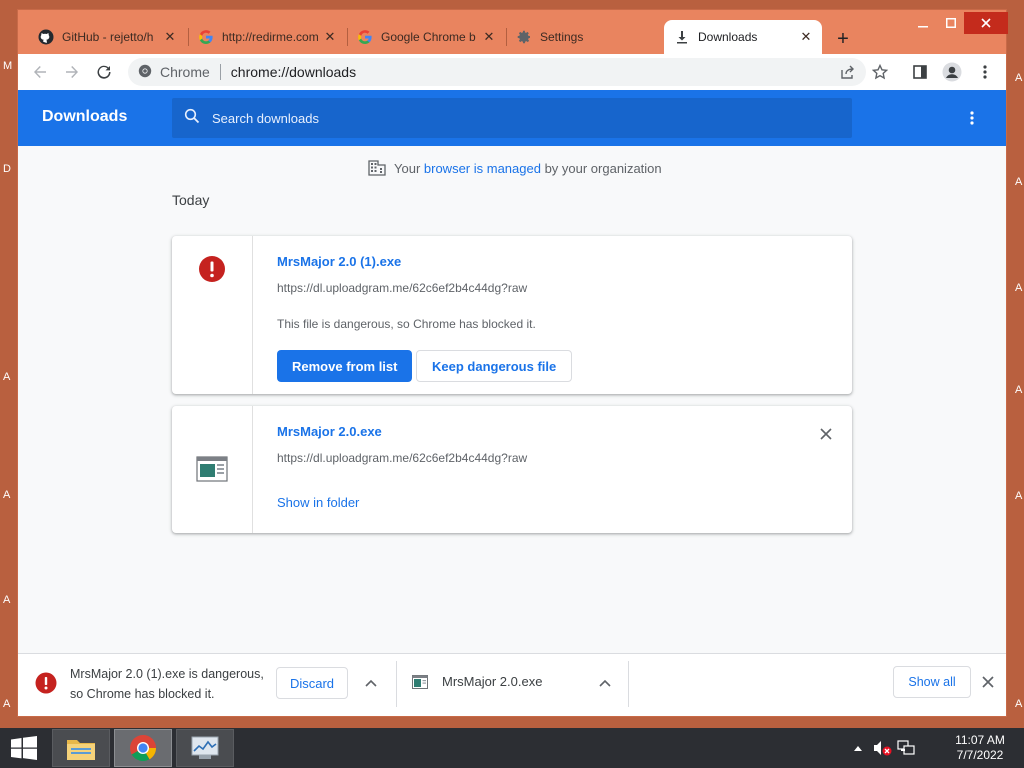 This screenshot has width=1024, height=768. I want to click on forward-button, so click(72, 72).